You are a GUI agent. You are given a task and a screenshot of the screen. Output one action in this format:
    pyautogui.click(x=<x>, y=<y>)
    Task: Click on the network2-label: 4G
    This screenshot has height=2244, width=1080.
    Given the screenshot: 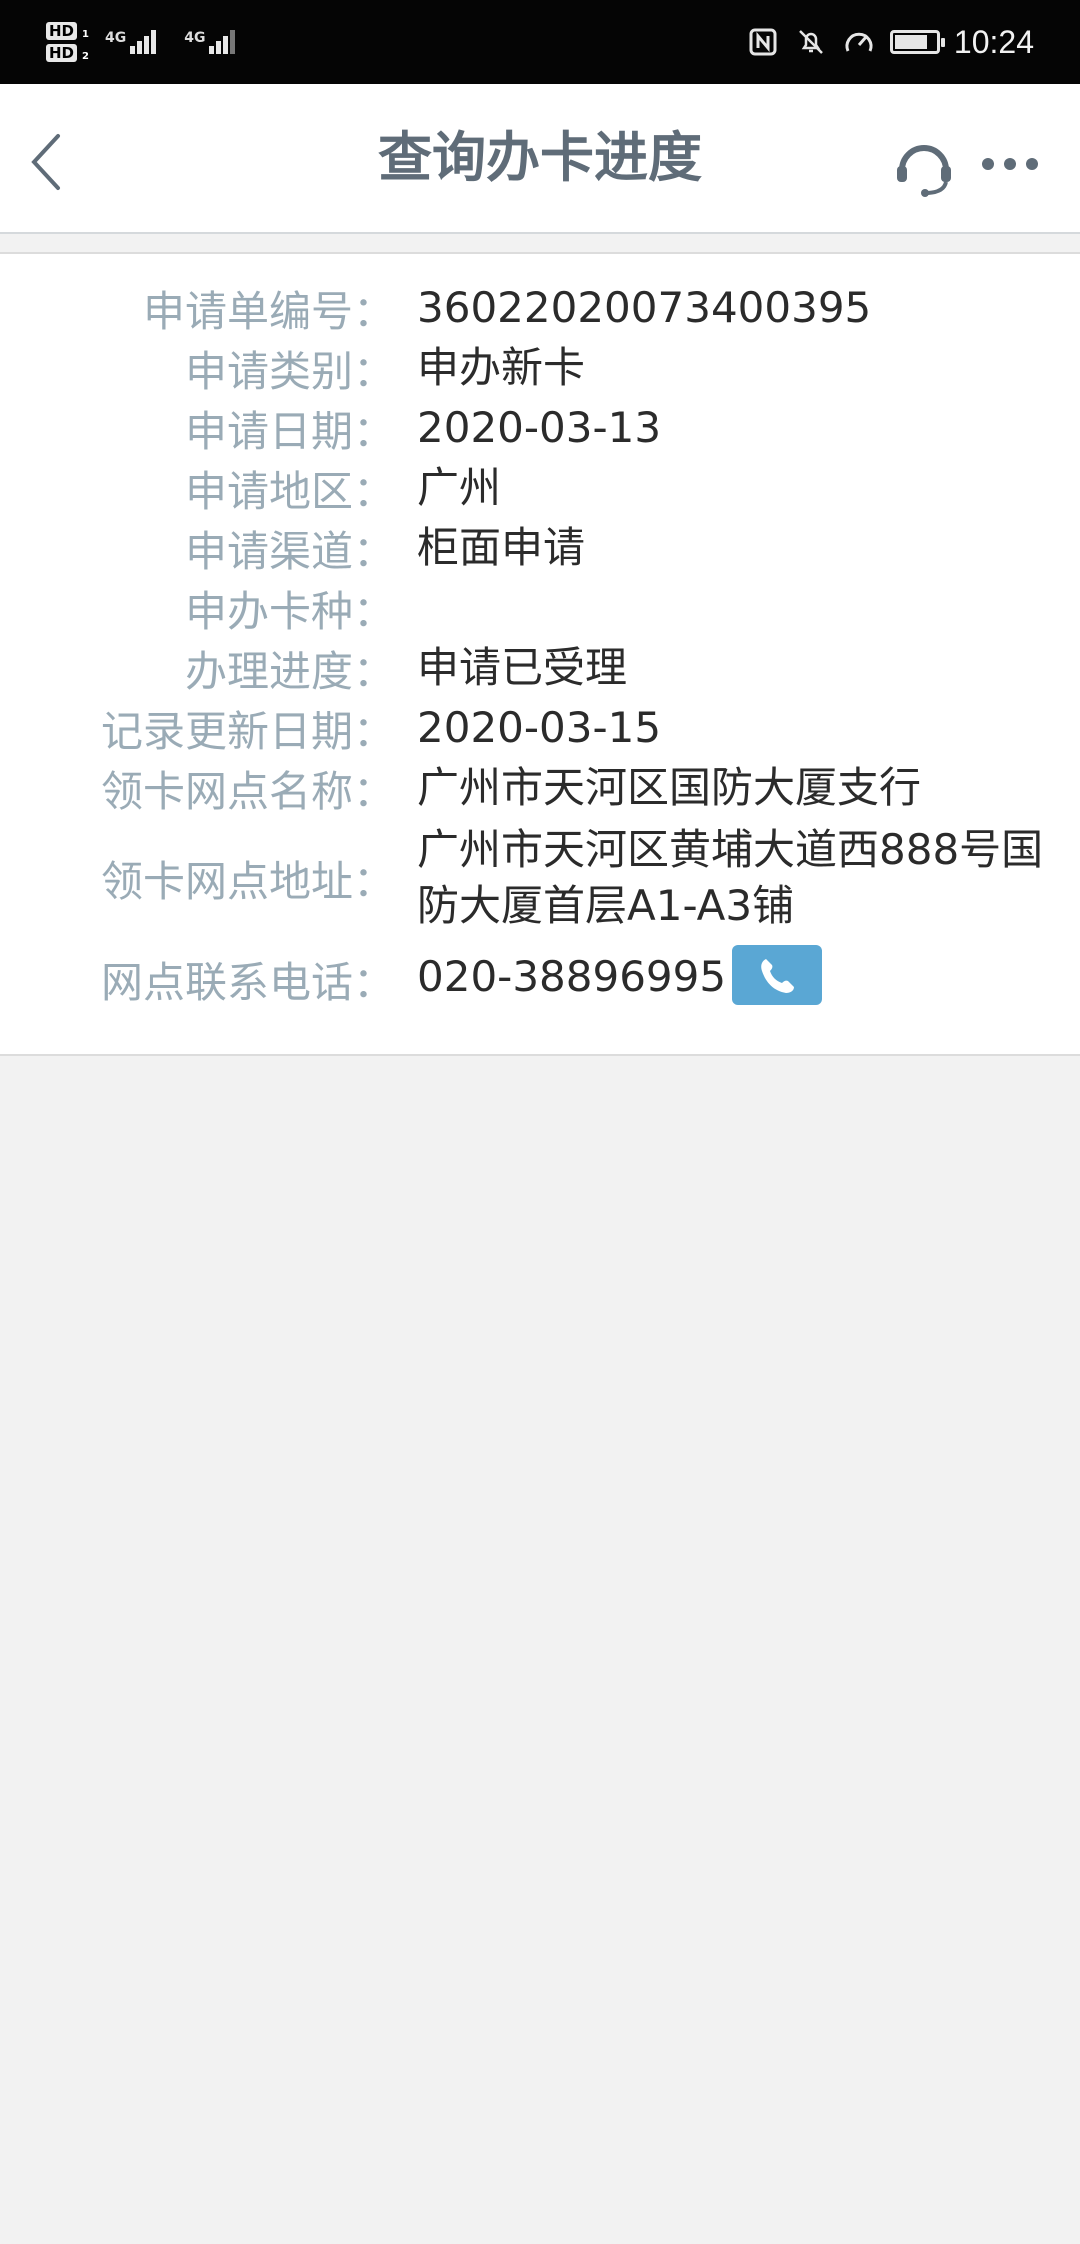 What is the action you would take?
    pyautogui.click(x=195, y=38)
    